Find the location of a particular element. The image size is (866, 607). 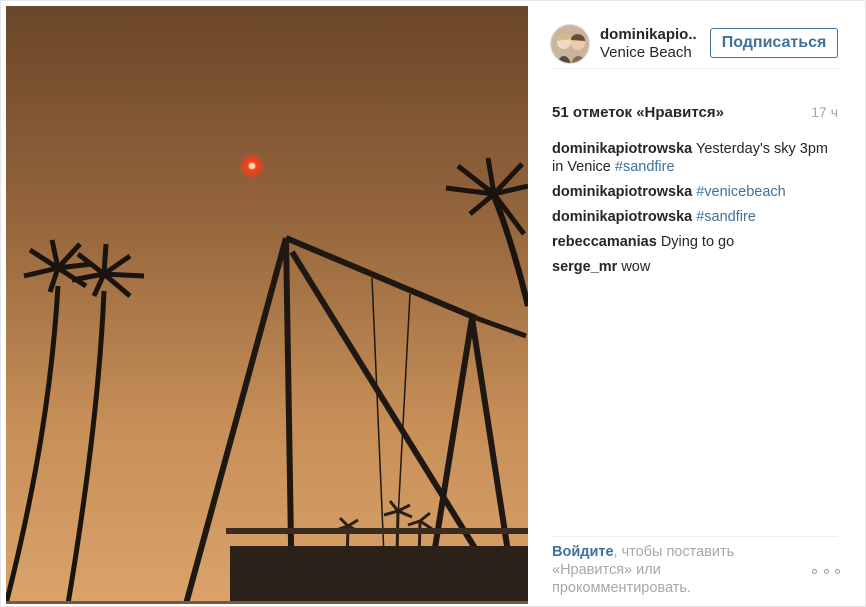

location-link: Venice Beach is located at coordinates (646, 52).